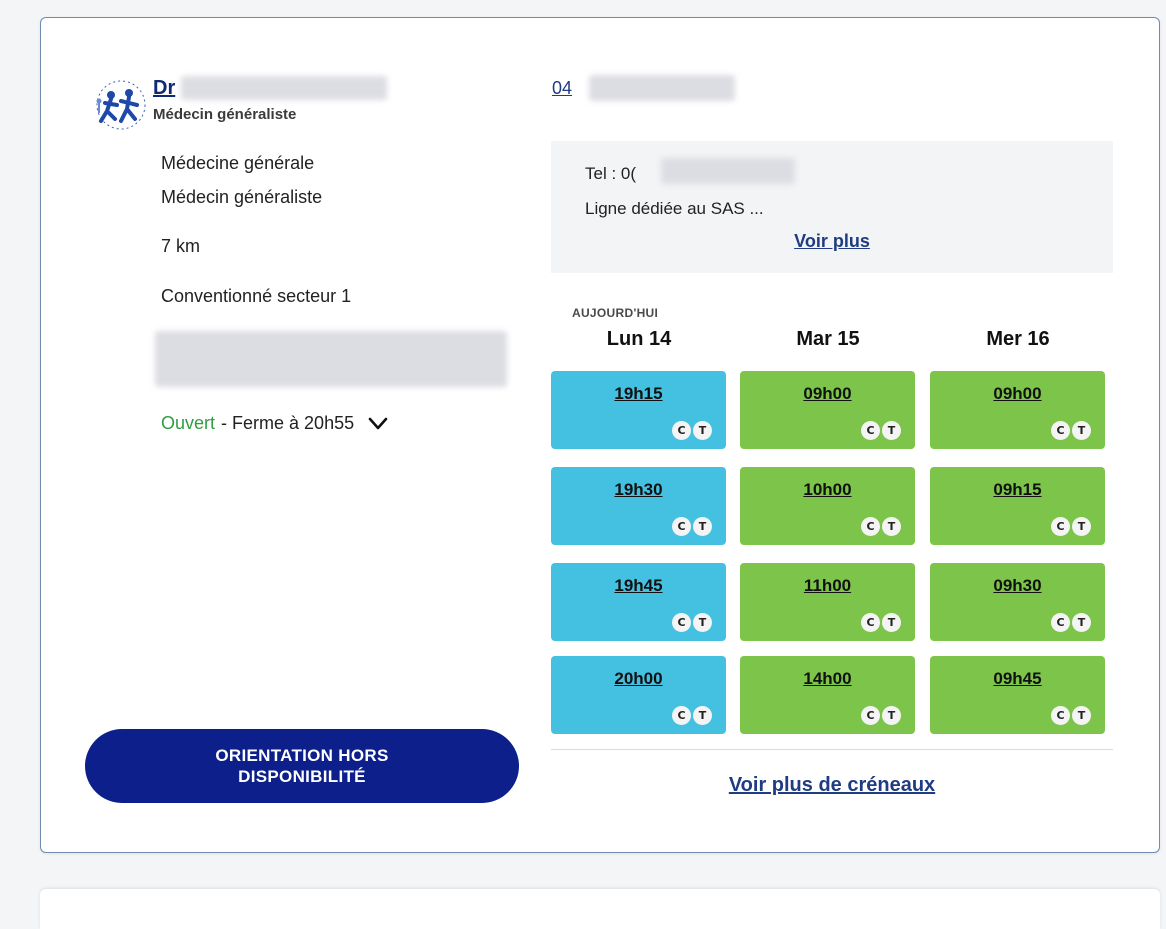 The height and width of the screenshot is (929, 1166). I want to click on slot-time: 09h15, so click(1017, 489).